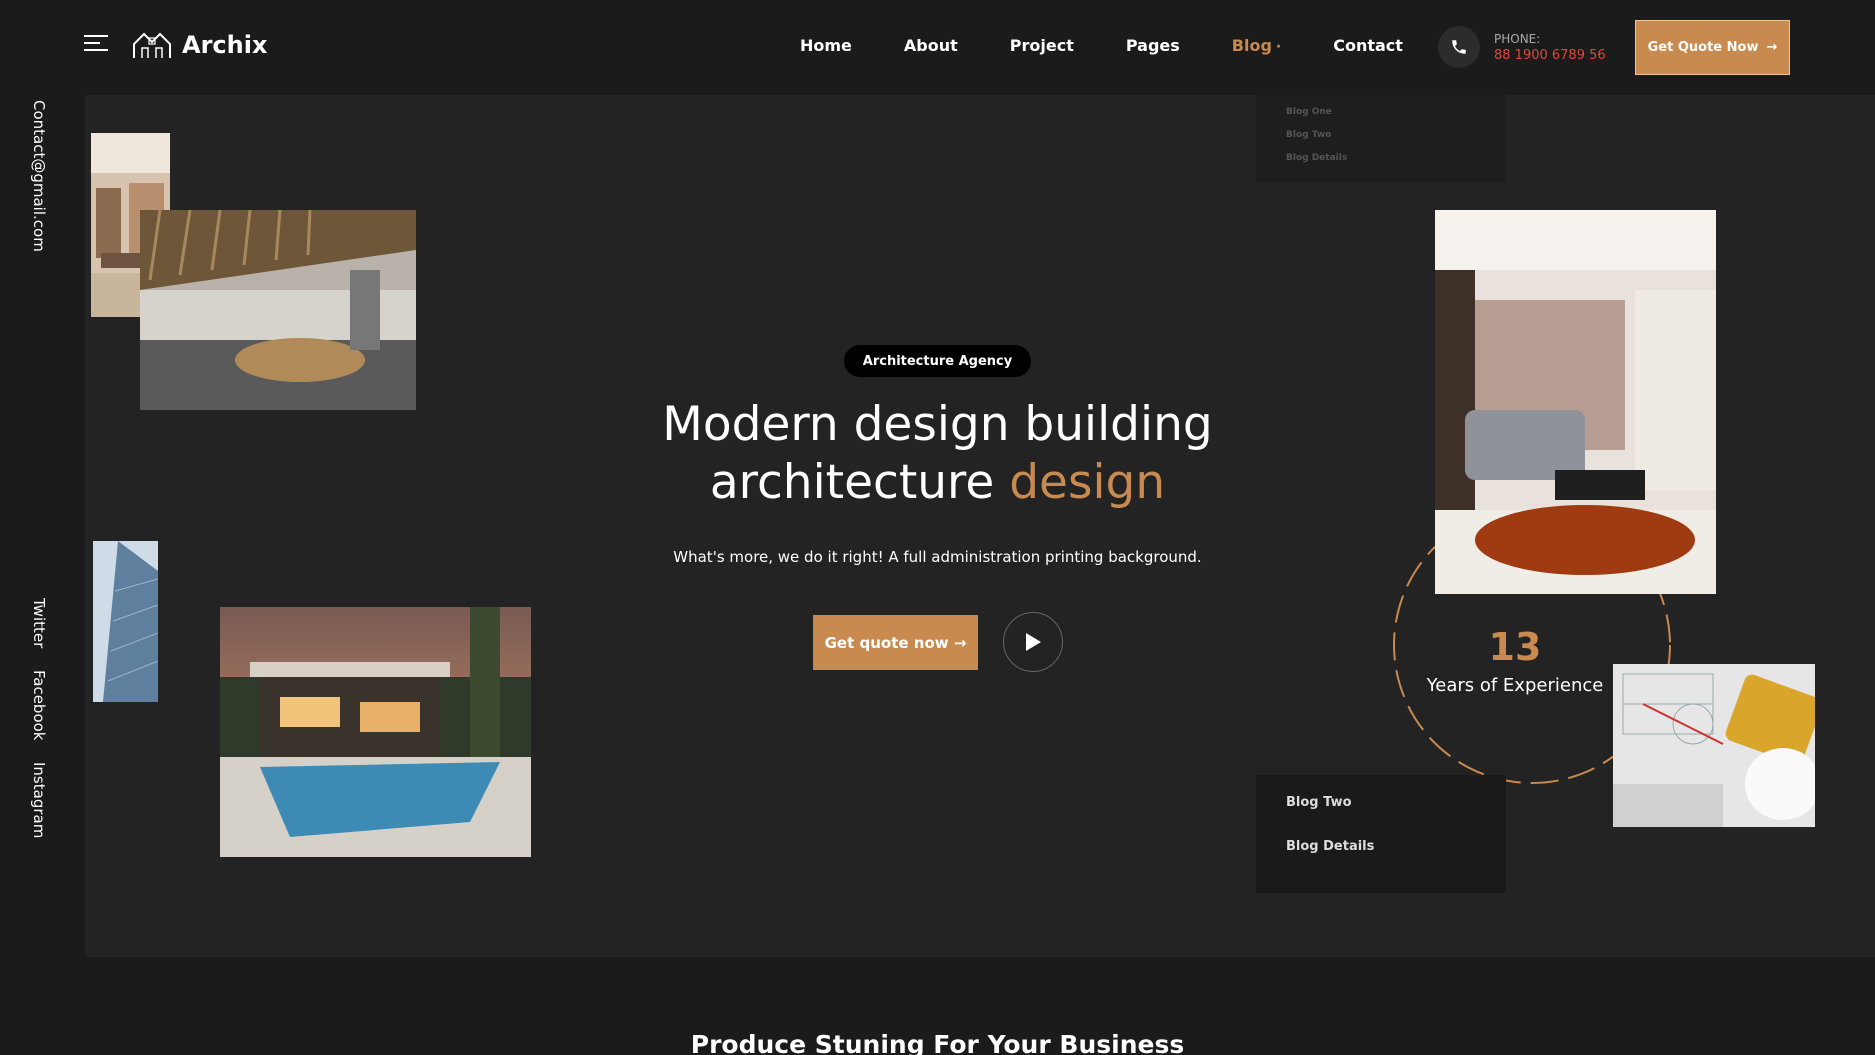 The width and height of the screenshot is (1875, 1055). Describe the element at coordinates (225, 45) in the screenshot. I see `brand-name: Archix` at that location.